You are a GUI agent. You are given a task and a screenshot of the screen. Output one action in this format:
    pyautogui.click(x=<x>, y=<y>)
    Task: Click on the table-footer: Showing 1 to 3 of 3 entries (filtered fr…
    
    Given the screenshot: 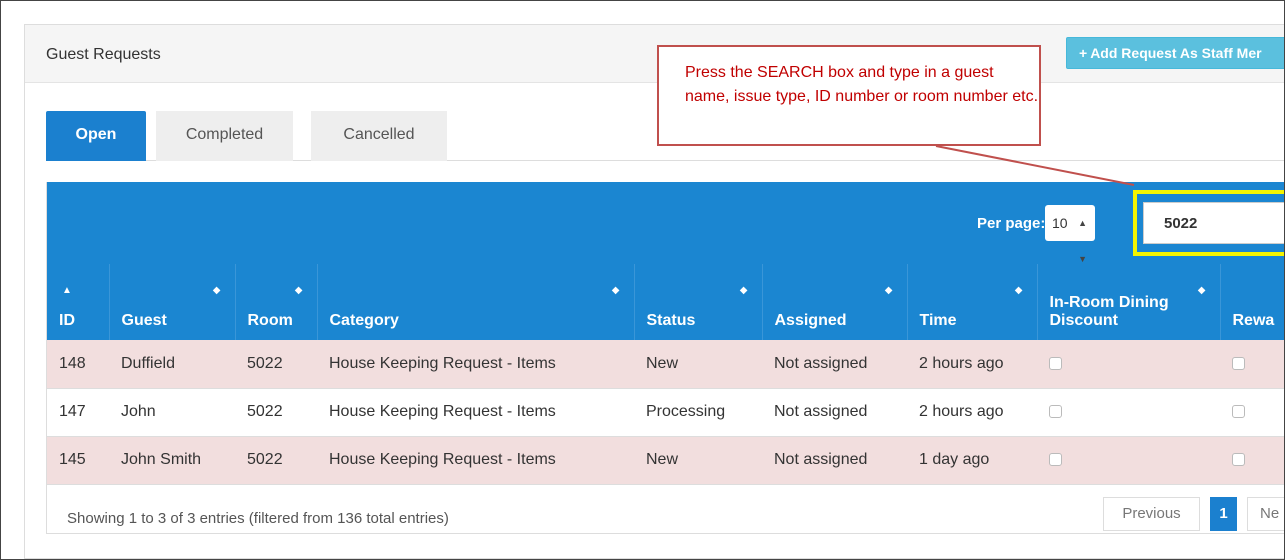 What is the action you would take?
    pyautogui.click(x=665, y=509)
    